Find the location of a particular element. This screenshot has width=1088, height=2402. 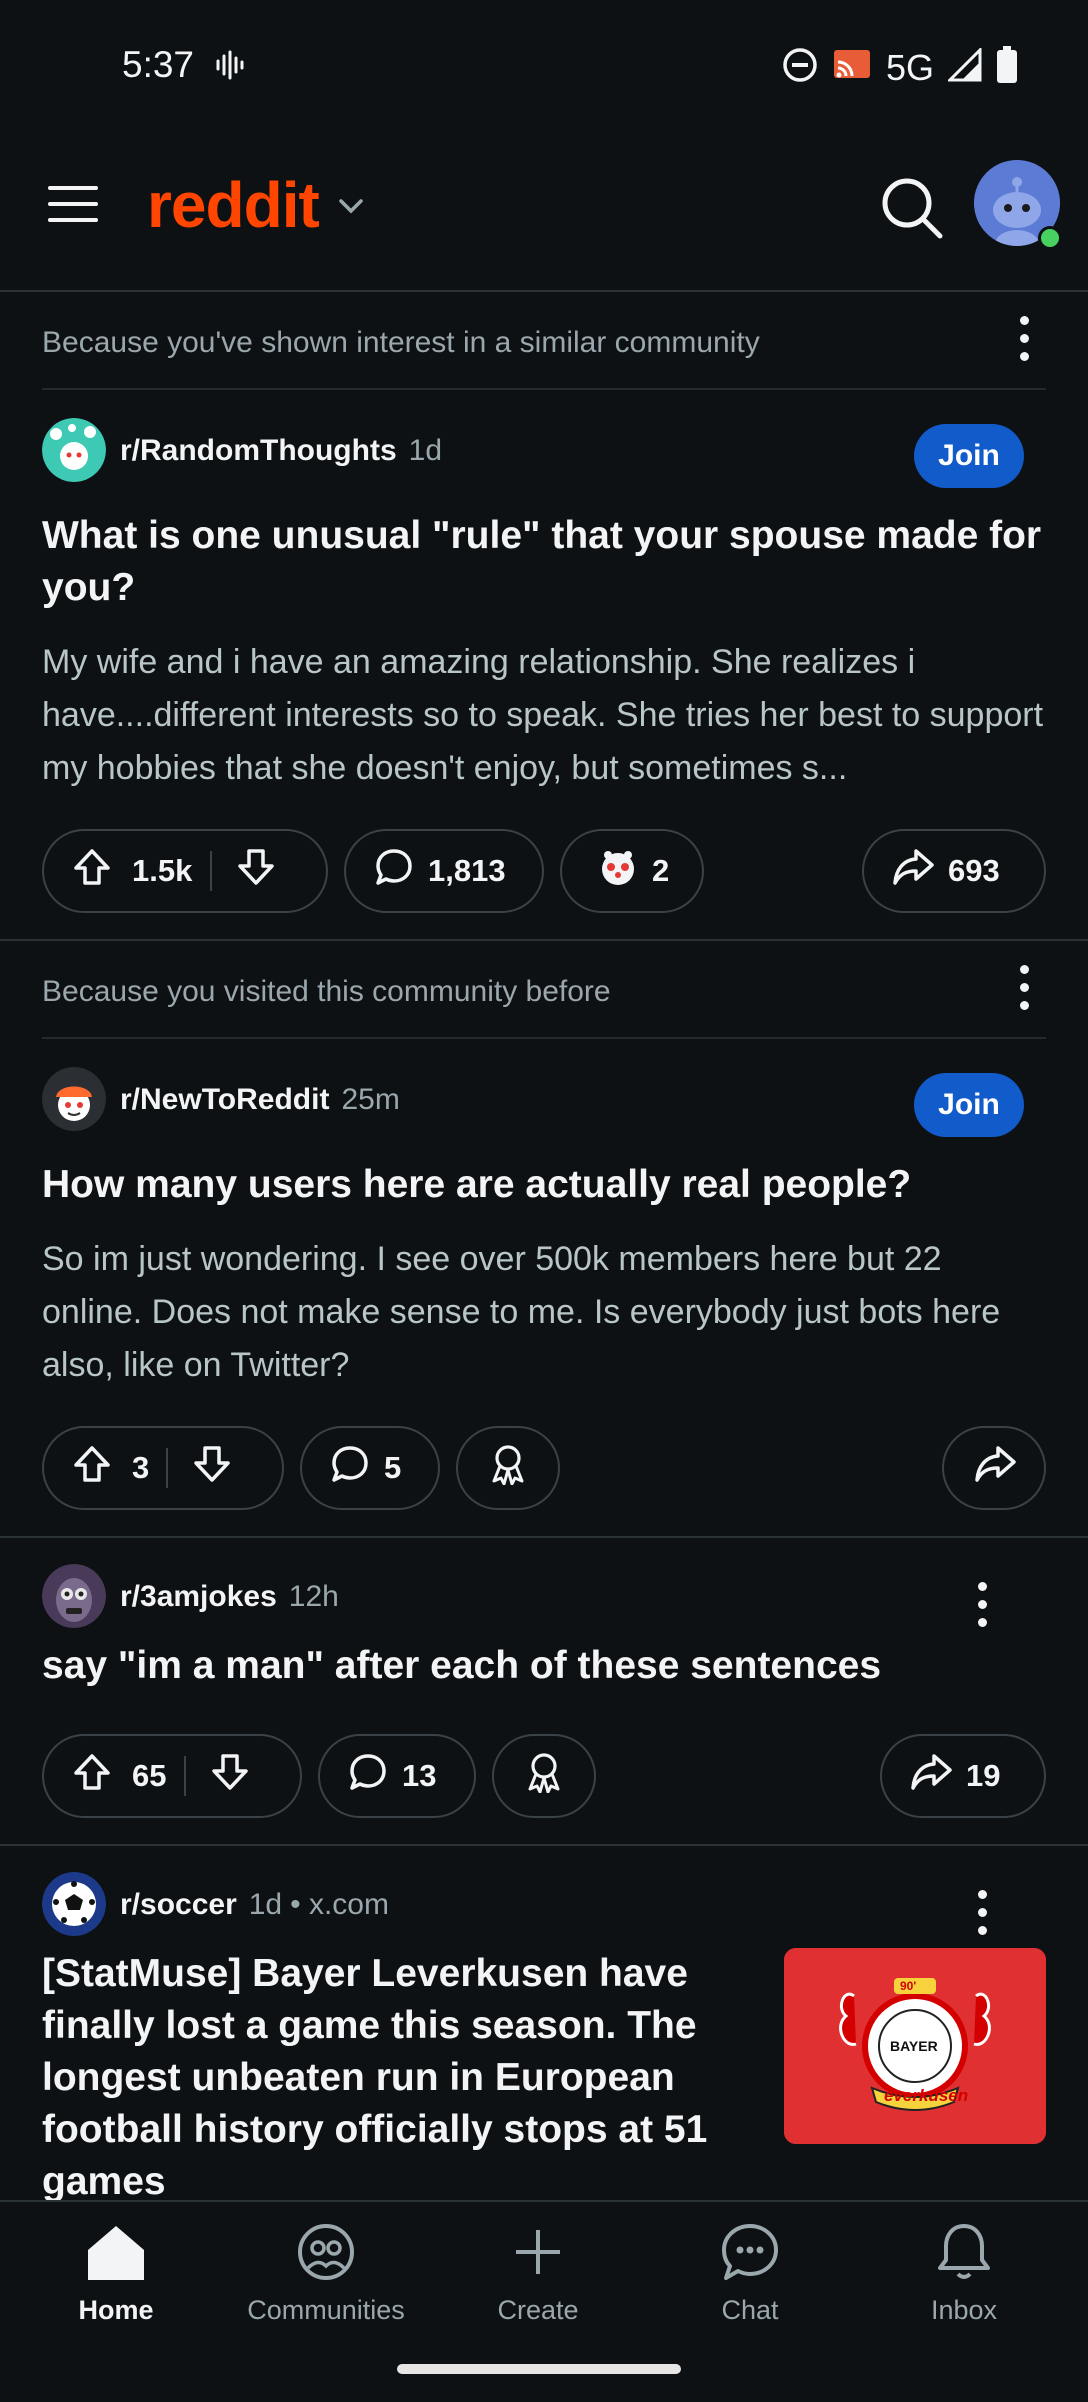

post-actions: 1.5k 1,813 2 693 is located at coordinates (544, 873).